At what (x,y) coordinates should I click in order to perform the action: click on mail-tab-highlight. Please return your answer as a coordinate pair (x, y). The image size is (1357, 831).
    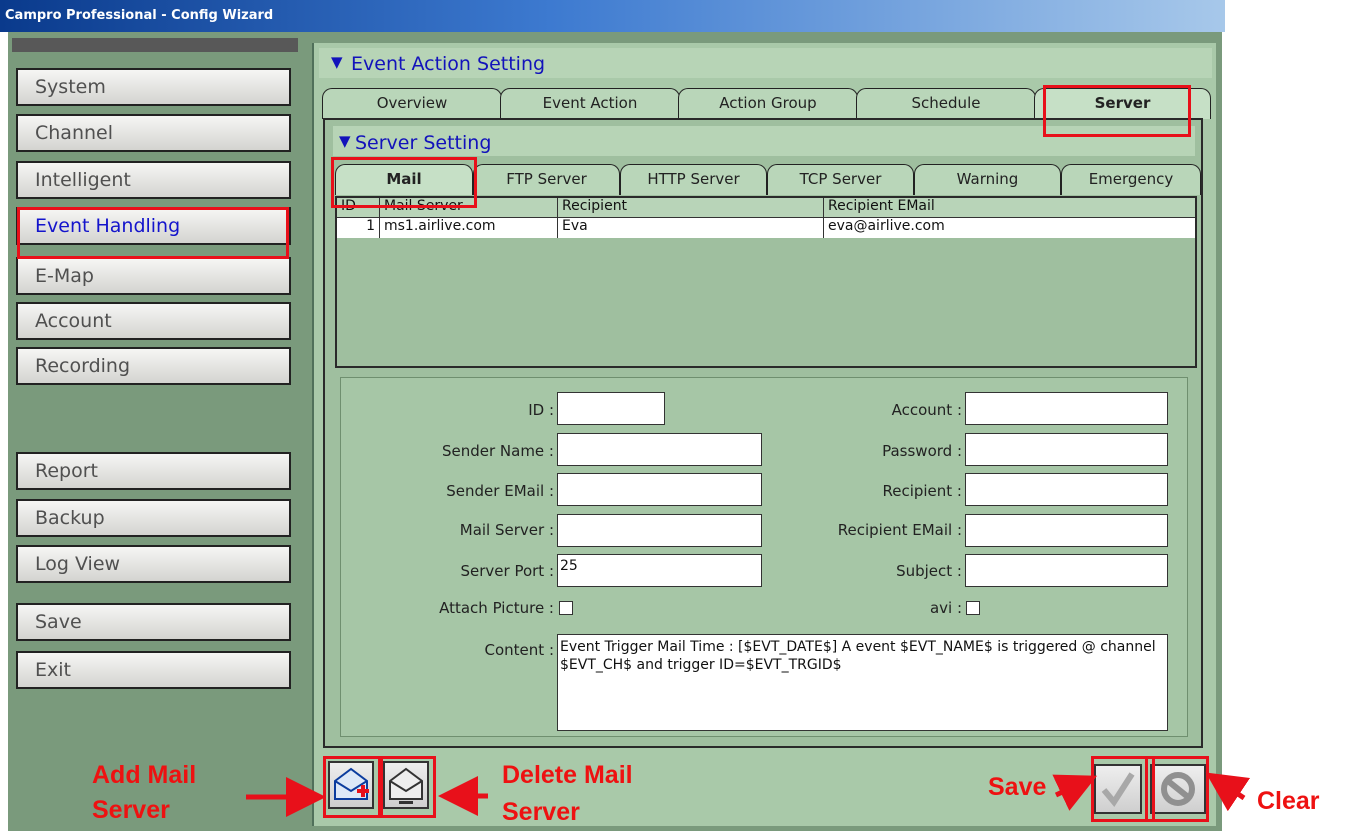
    Looking at the image, I should click on (404, 182).